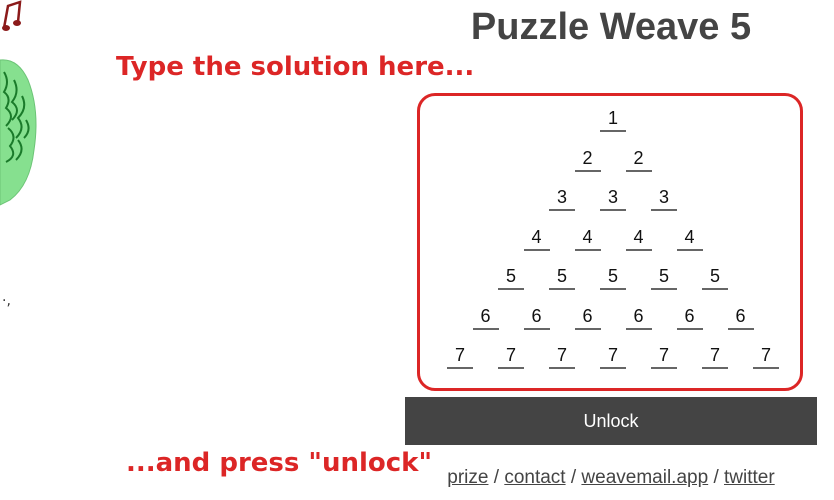  Describe the element at coordinates (610, 239) in the screenshot. I see `puzzle-row: 4 4 4 4` at that location.